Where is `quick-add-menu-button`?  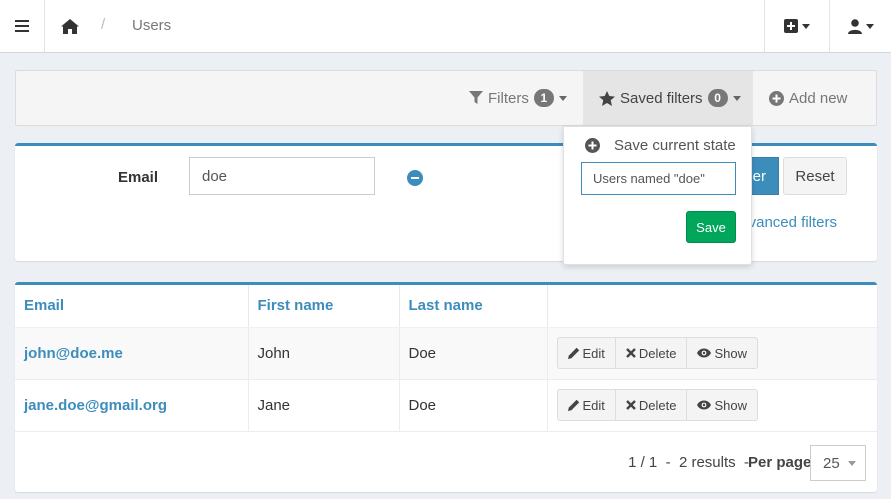 quick-add-menu-button is located at coordinates (796, 26).